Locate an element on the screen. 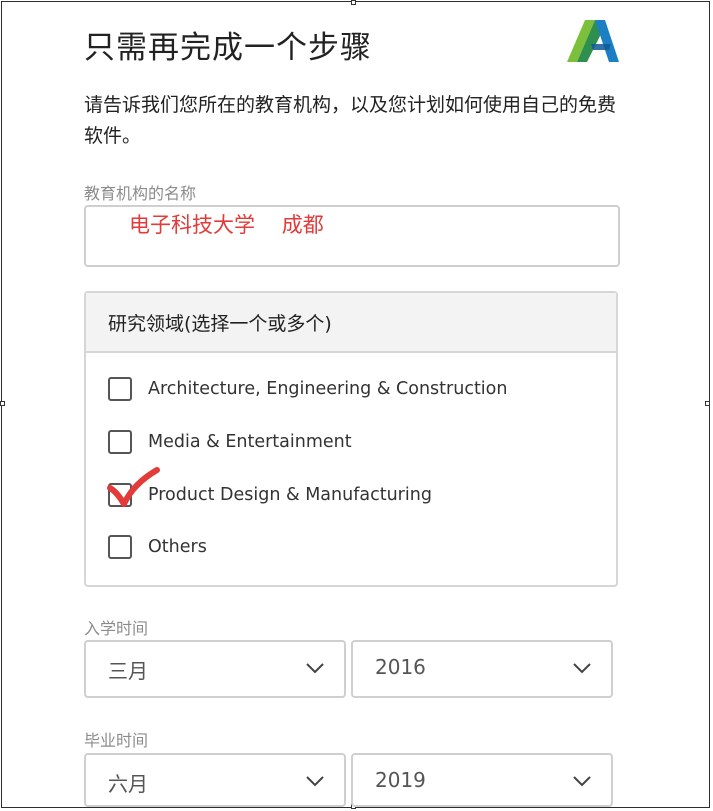 This screenshot has height=811, width=713. enrollment-label: 入学时间 is located at coordinates (116, 628).